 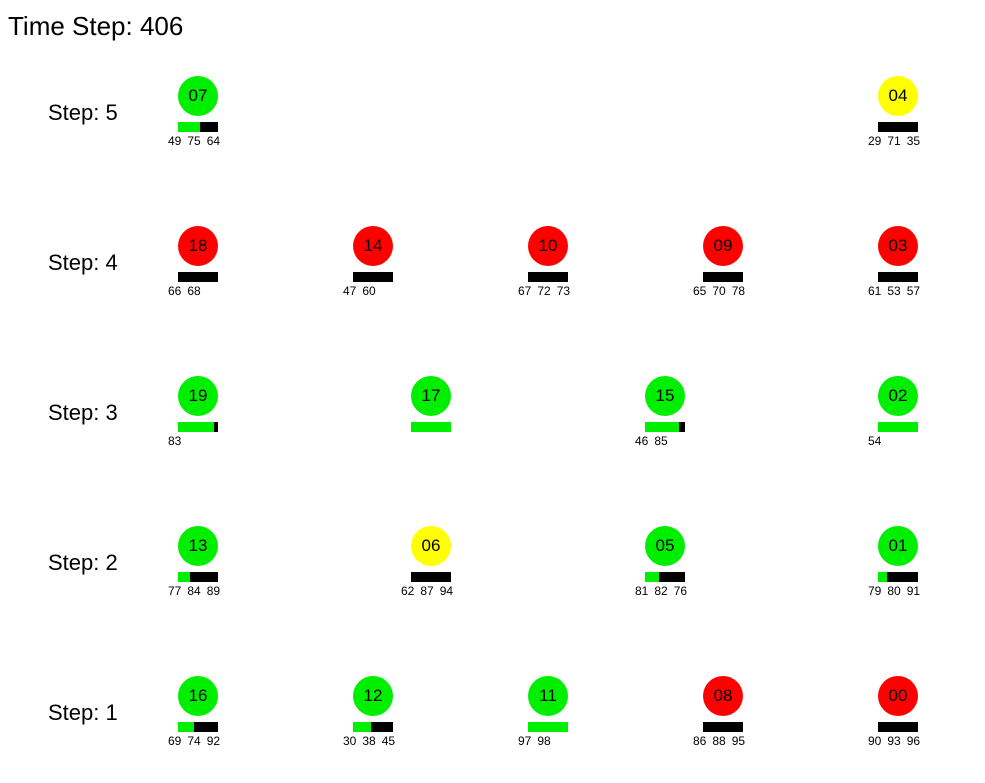 What do you see at coordinates (898, 96) in the screenshot?
I see `node-circle: 04` at bounding box center [898, 96].